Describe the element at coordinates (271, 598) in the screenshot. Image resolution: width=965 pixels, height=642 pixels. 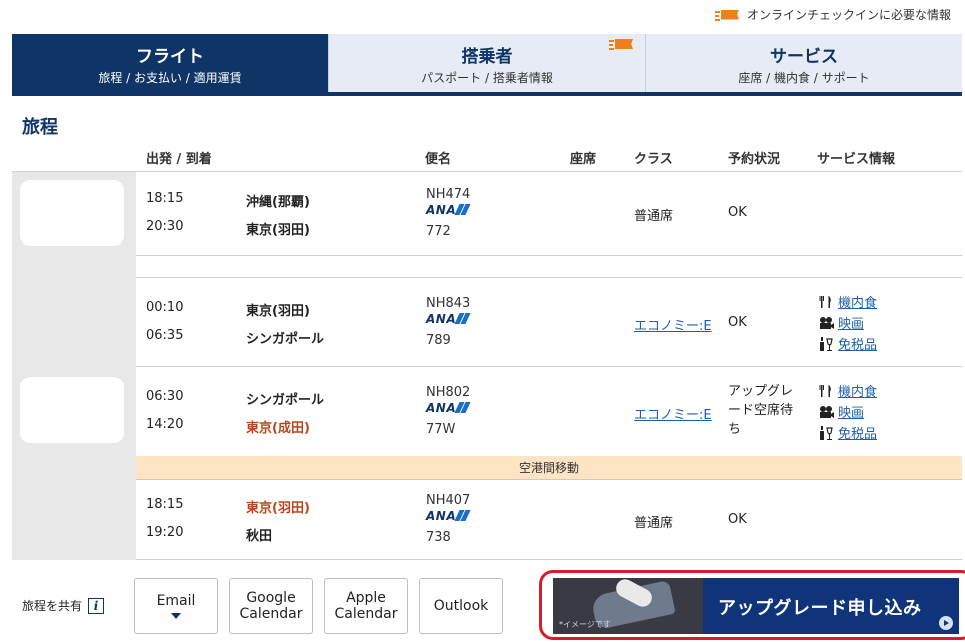
I see `google-calendar-label-1: Google` at that location.